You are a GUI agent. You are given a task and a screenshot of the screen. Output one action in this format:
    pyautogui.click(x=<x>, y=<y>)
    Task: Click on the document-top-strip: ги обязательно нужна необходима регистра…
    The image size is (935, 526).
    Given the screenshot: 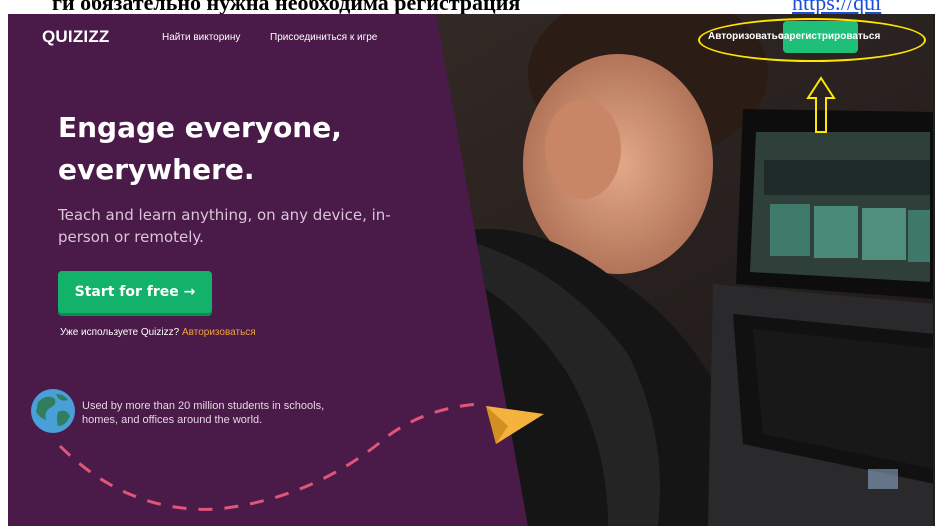 What is the action you would take?
    pyautogui.click(x=467, y=7)
    